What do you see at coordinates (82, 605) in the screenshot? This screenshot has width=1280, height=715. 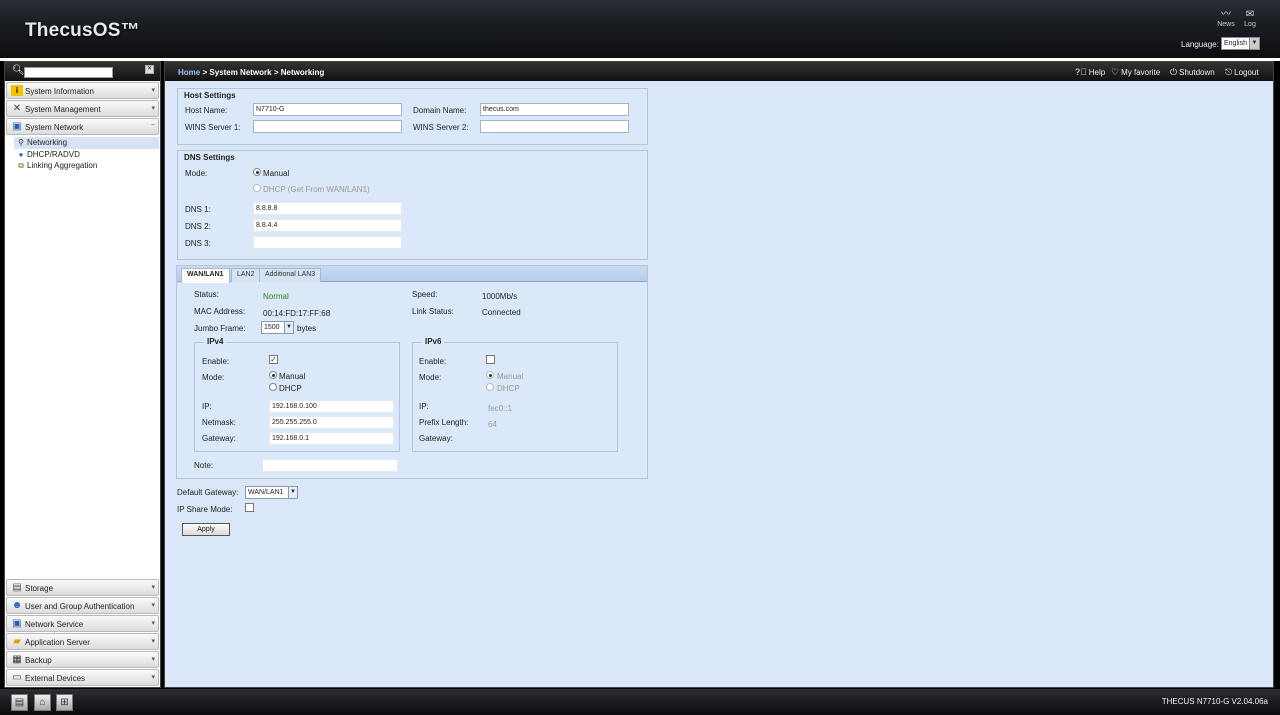 I see `menu-user-group-authentication: ☻ User and Group Authentication ▾` at bounding box center [82, 605].